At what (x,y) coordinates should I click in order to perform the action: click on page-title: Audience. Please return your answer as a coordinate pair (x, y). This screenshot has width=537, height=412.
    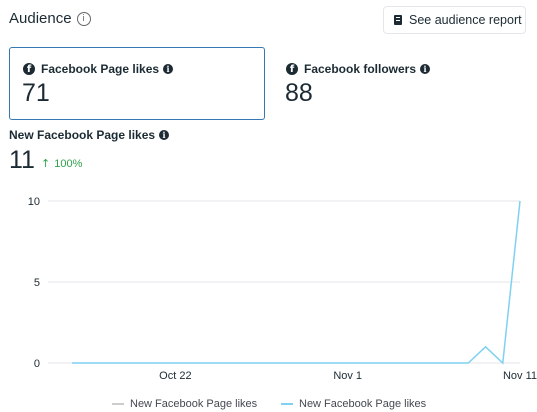
    Looking at the image, I should click on (40, 18).